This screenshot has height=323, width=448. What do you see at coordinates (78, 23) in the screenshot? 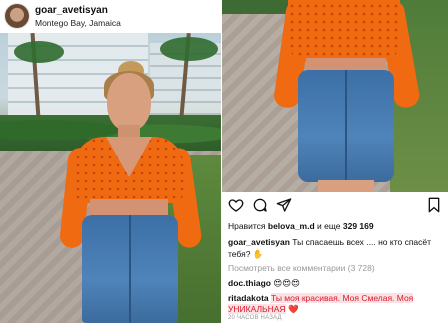
I see `post-location: Montego Bay, Jamaica` at bounding box center [78, 23].